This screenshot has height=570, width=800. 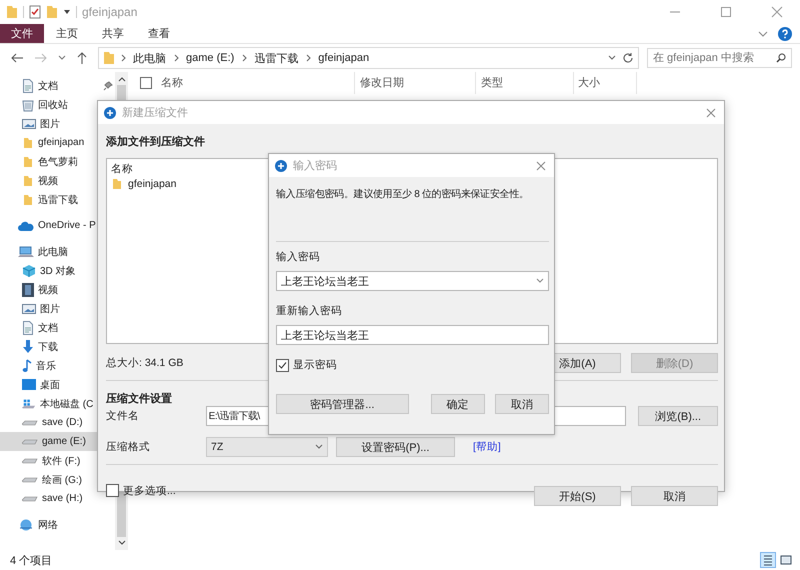 What do you see at coordinates (309, 311) in the screenshot?
I see `field-label: 重新输入密码` at bounding box center [309, 311].